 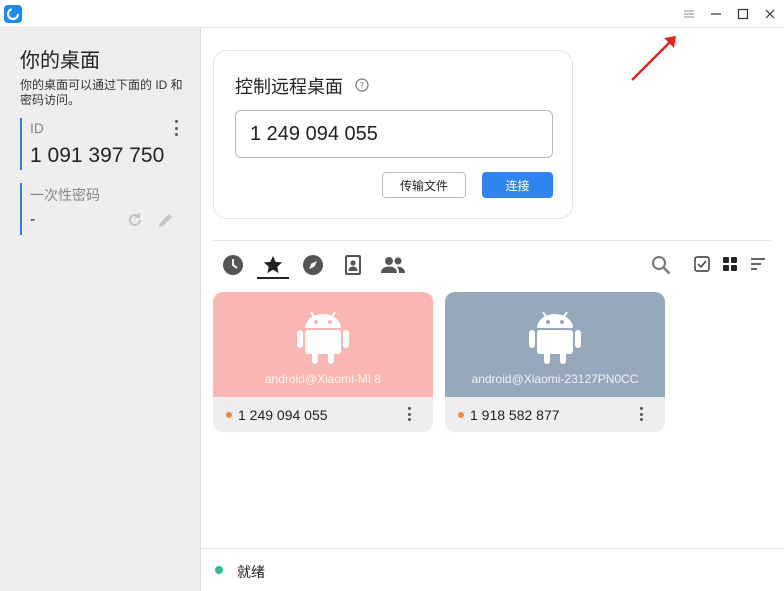 What do you see at coordinates (101, 92) in the screenshot?
I see `my-desktop-description: 你的桌面可以通过下面的 ID 和密码访问。` at bounding box center [101, 92].